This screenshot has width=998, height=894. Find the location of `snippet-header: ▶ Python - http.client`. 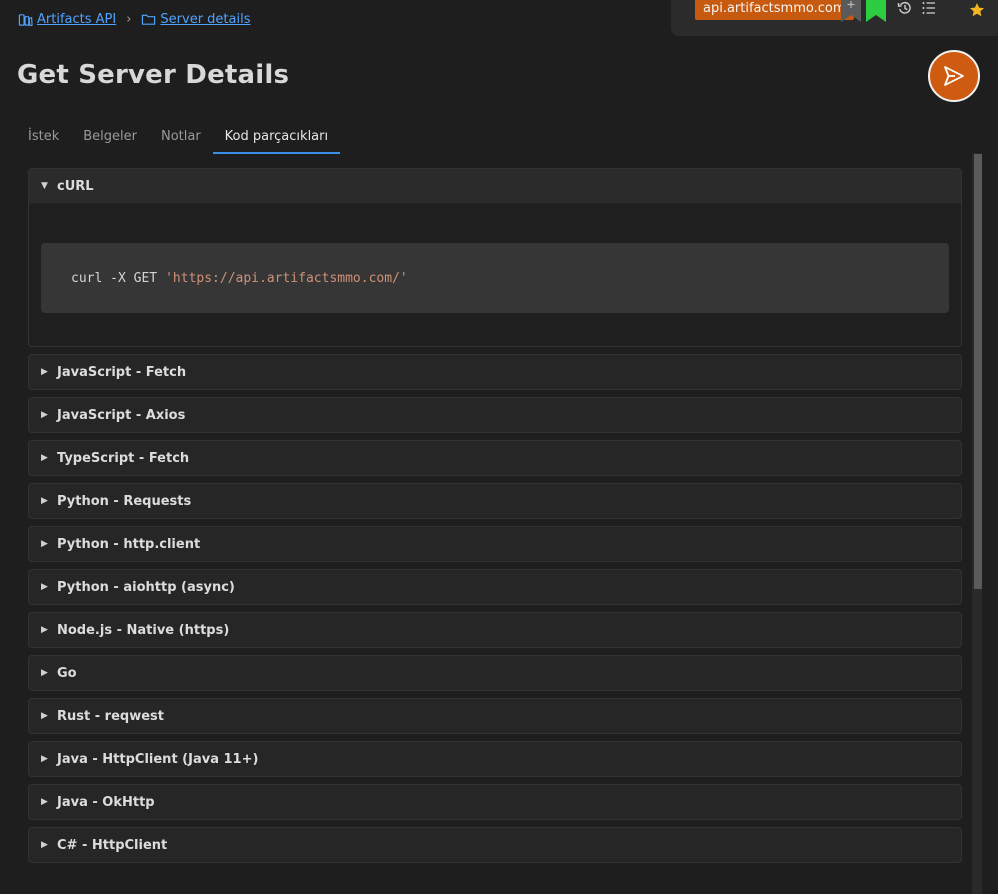

snippet-header: ▶ Python - http.client is located at coordinates (495, 544).